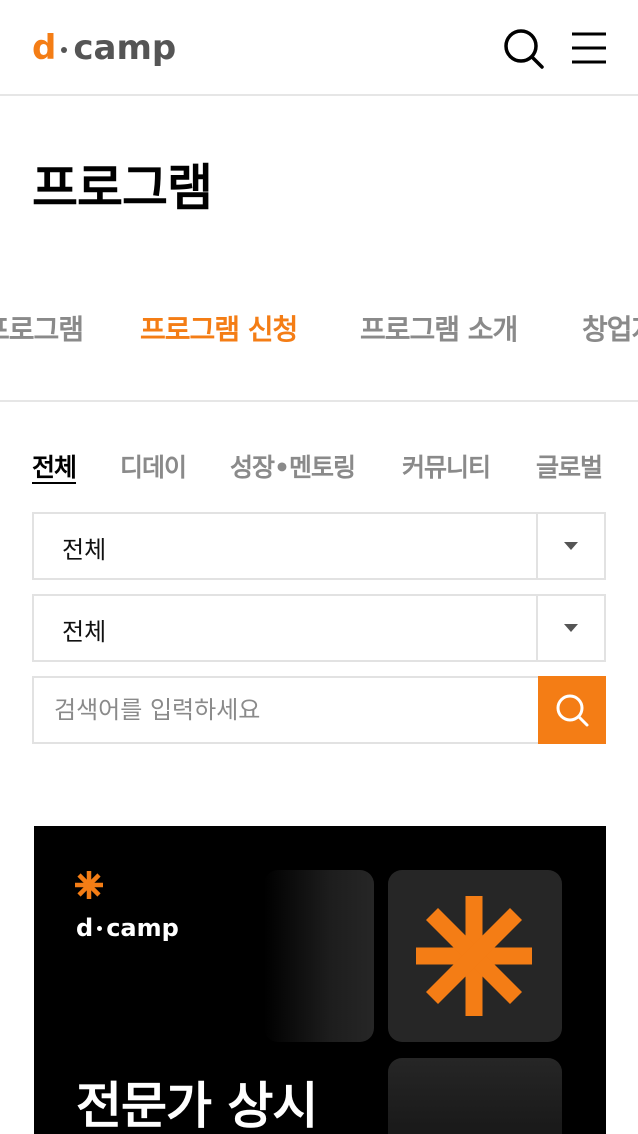 This screenshot has width=638, height=1134. I want to click on hamburger-menu-icon, so click(589, 48).